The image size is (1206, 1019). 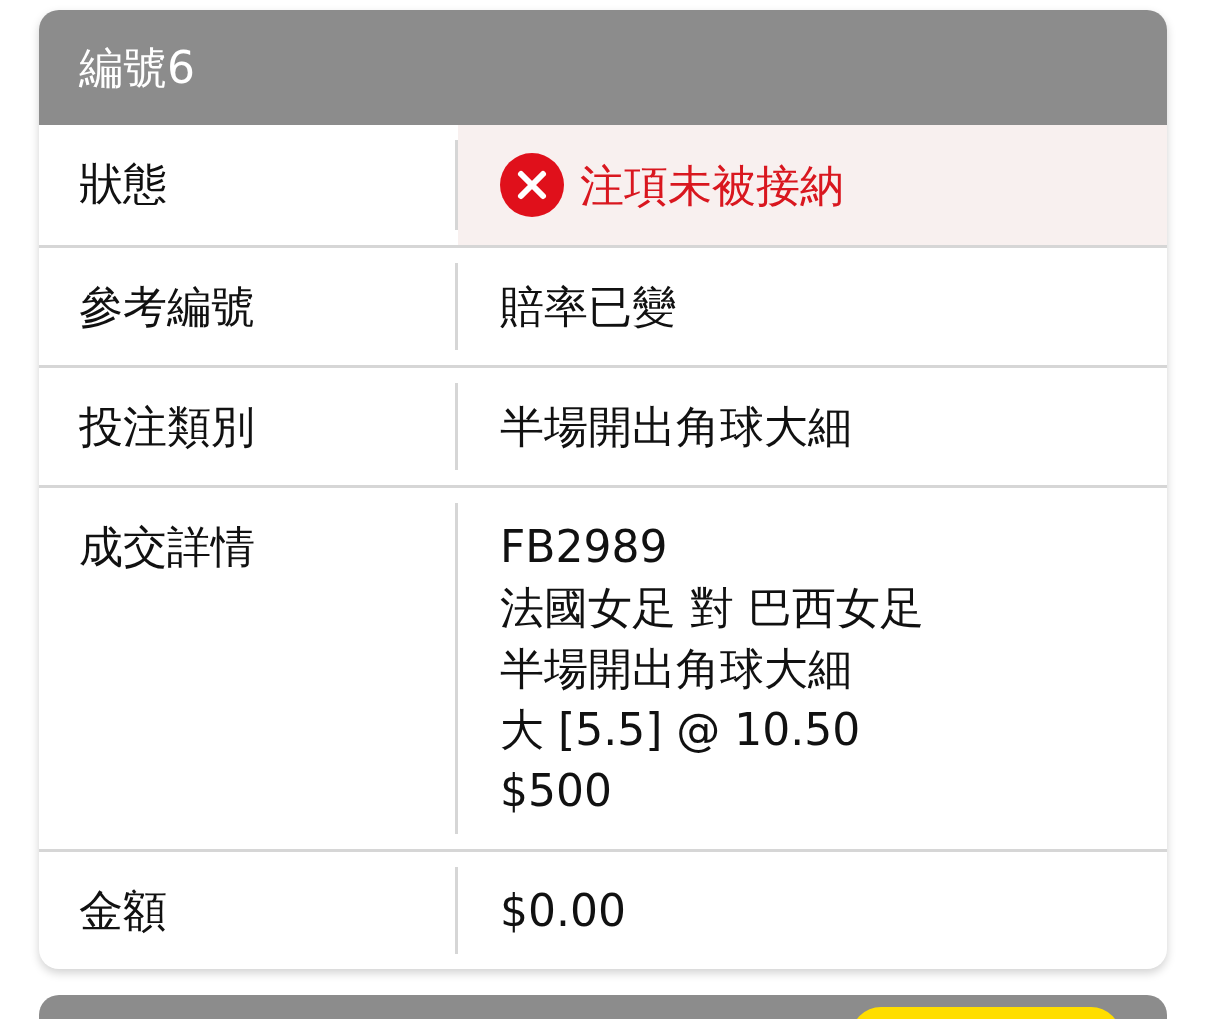 I want to click on detail-line: $500, so click(x=556, y=791).